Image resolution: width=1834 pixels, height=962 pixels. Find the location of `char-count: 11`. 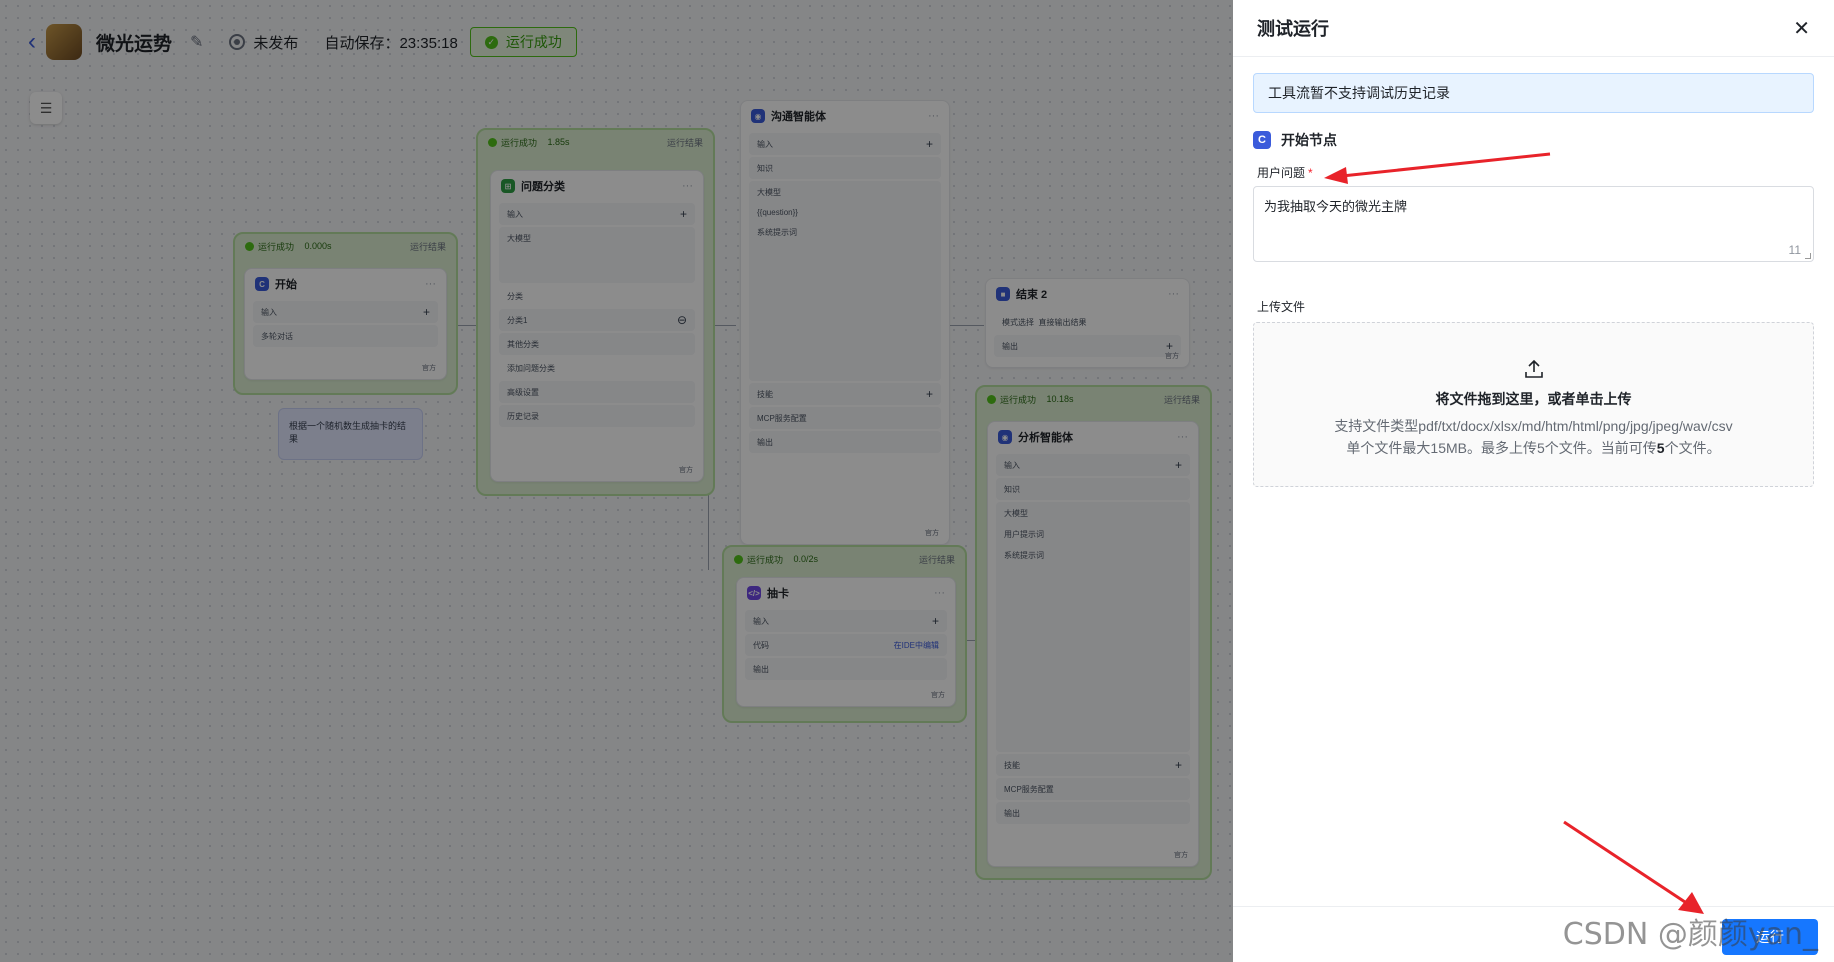

char-count: 11 is located at coordinates (1794, 250).